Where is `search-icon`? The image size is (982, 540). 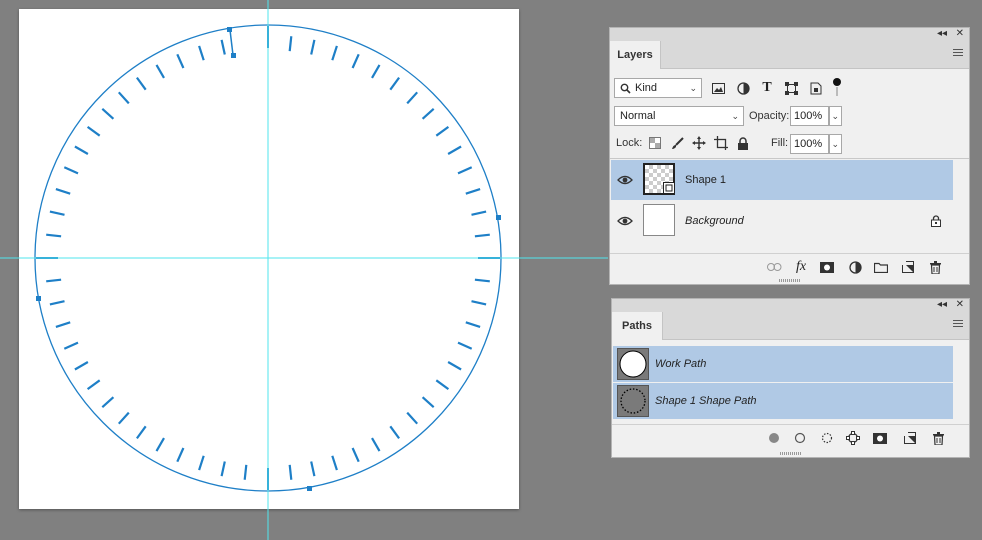 search-icon is located at coordinates (625, 88).